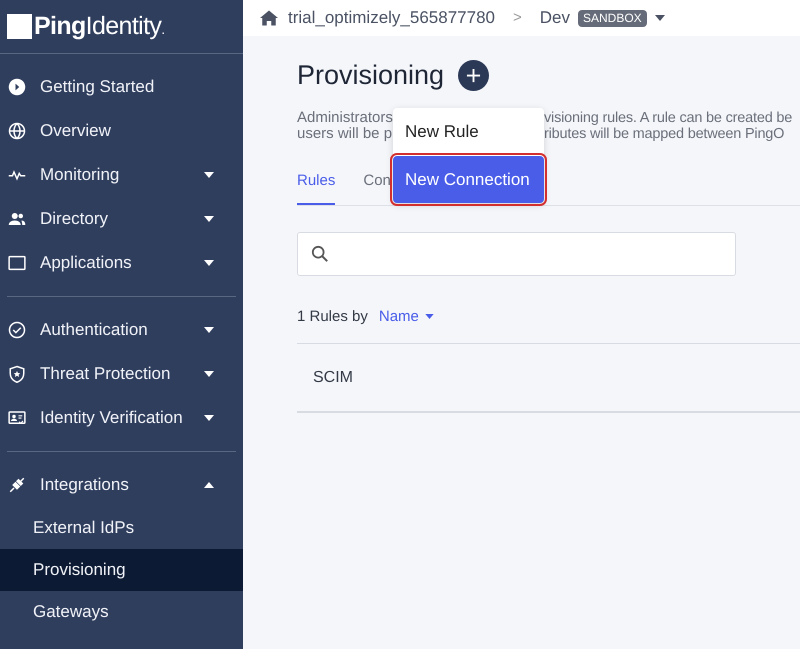 The image size is (800, 649). Describe the element at coordinates (555, 18) in the screenshot. I see `environment-name: Dev` at that location.